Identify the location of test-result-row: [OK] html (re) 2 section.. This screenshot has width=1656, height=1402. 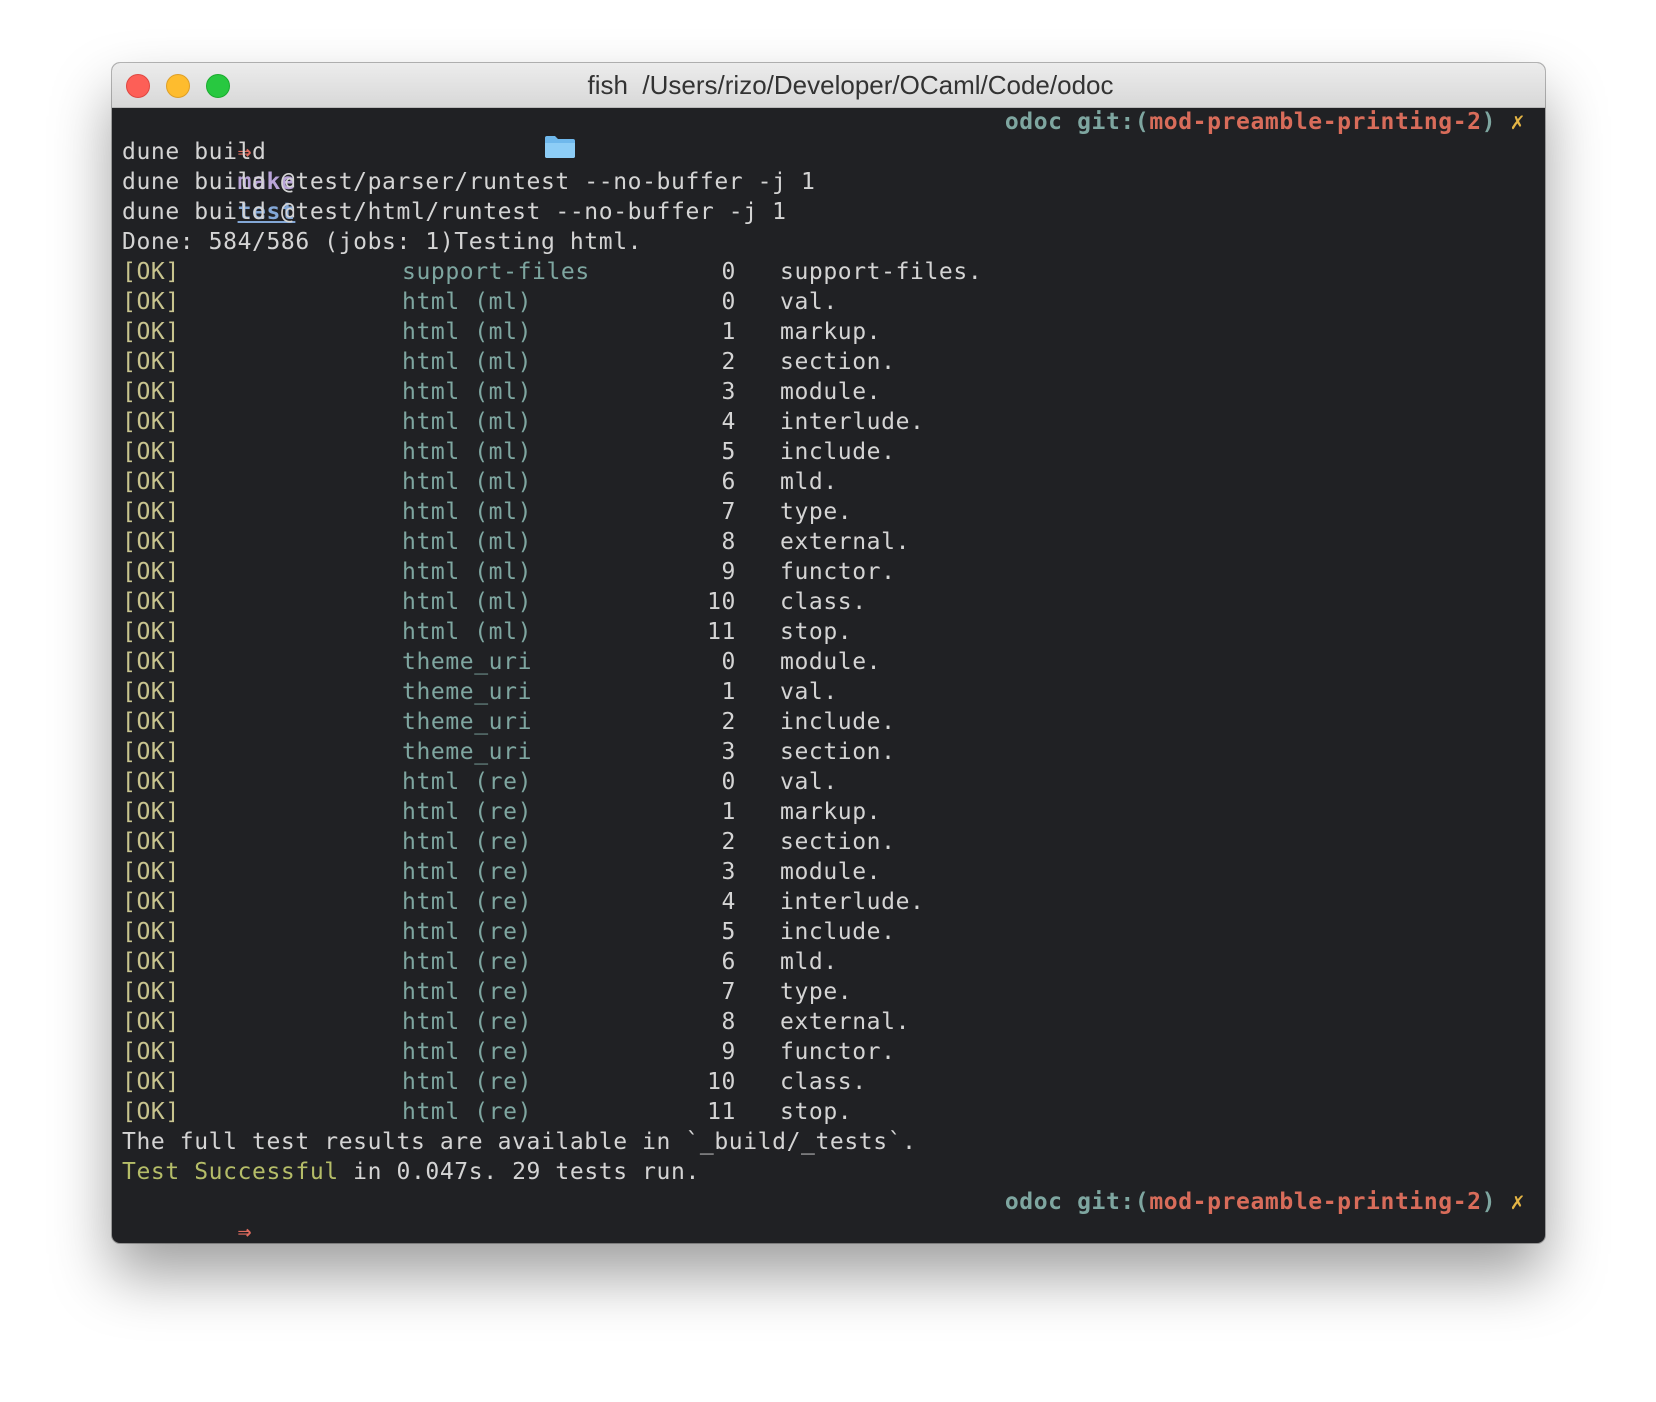
(828, 842).